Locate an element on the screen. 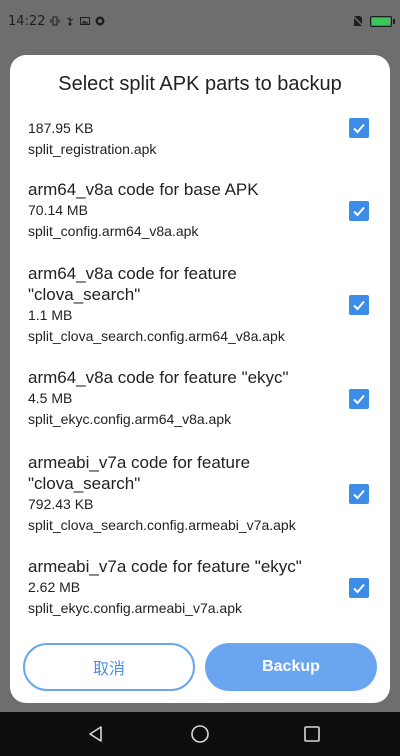 The image size is (400, 756). item-size: 70.14 MB is located at coordinates (58, 210).